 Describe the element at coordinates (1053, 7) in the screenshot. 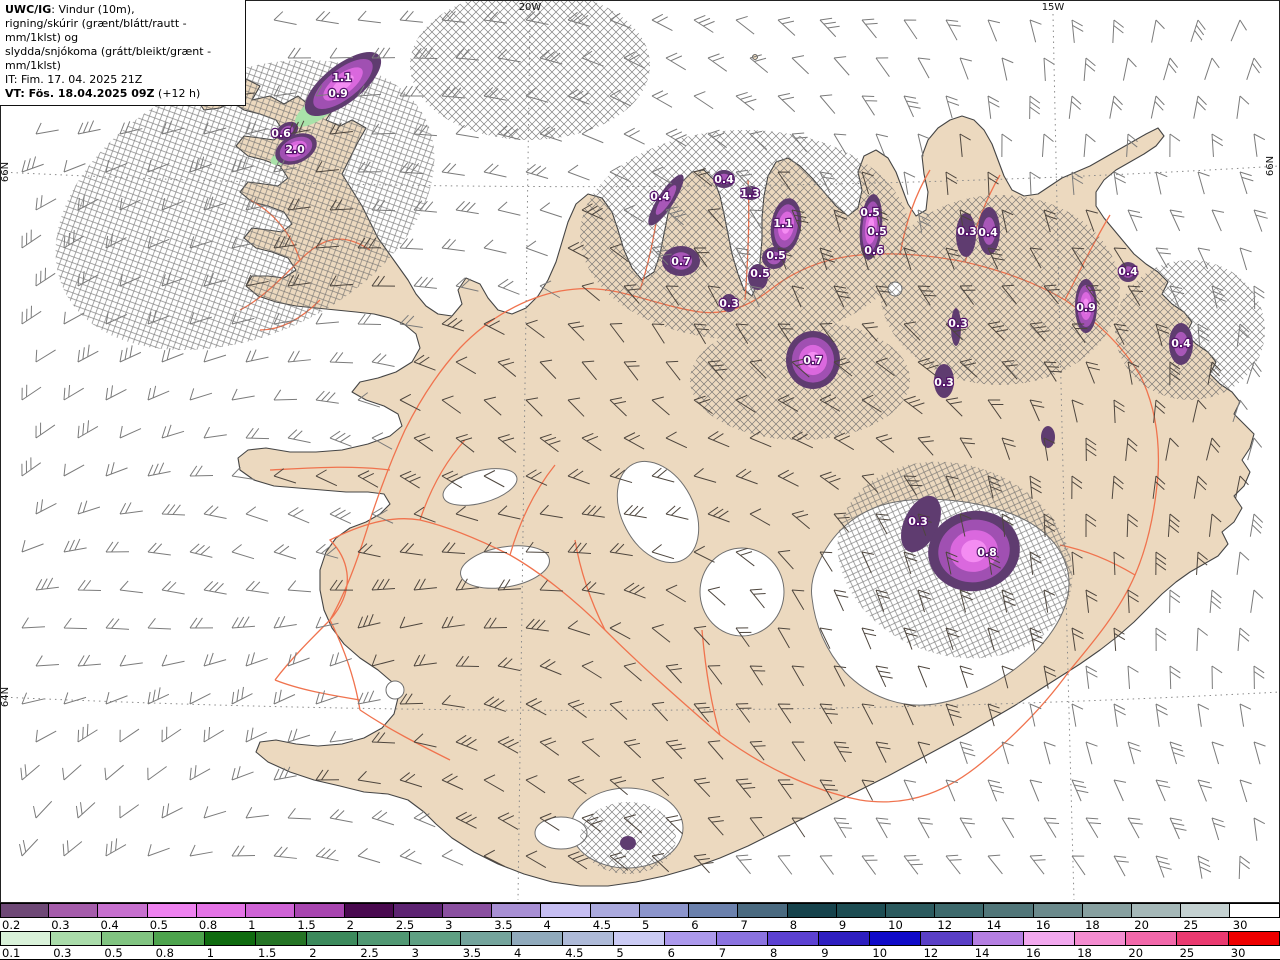

I see `meridian-label: 15W` at that location.